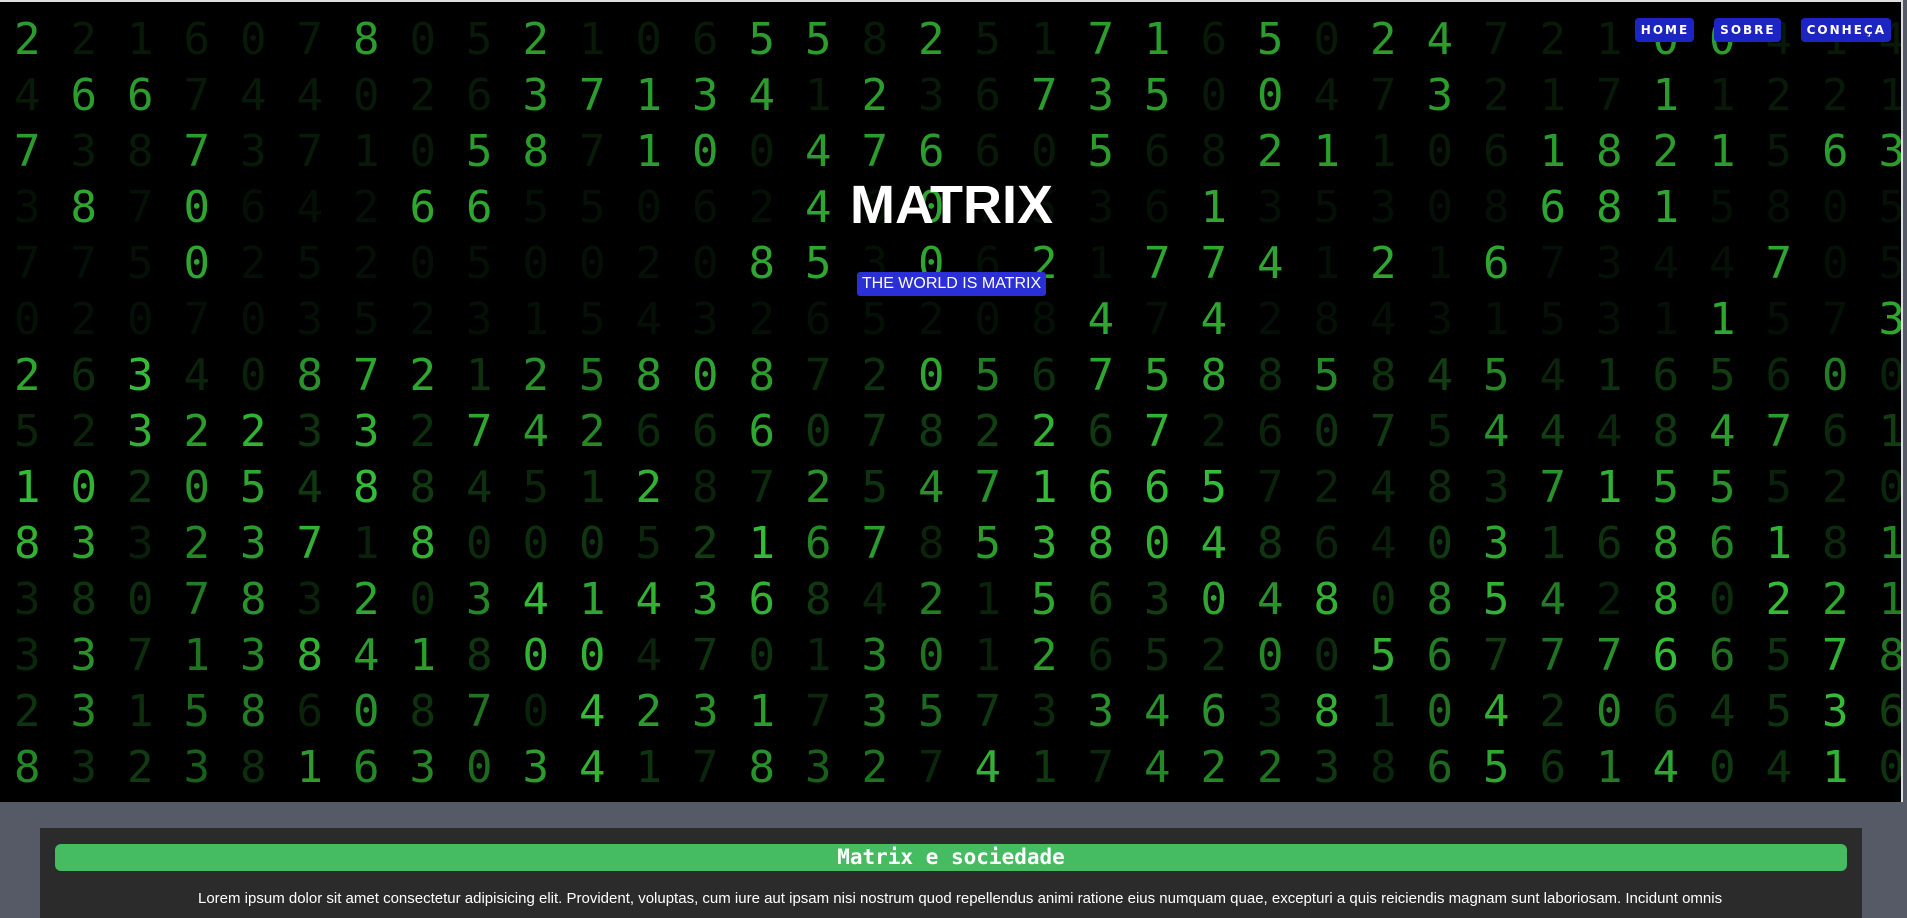  Describe the element at coordinates (1845, 30) in the screenshot. I see `nav-discover-button: CONHEÇA` at that location.